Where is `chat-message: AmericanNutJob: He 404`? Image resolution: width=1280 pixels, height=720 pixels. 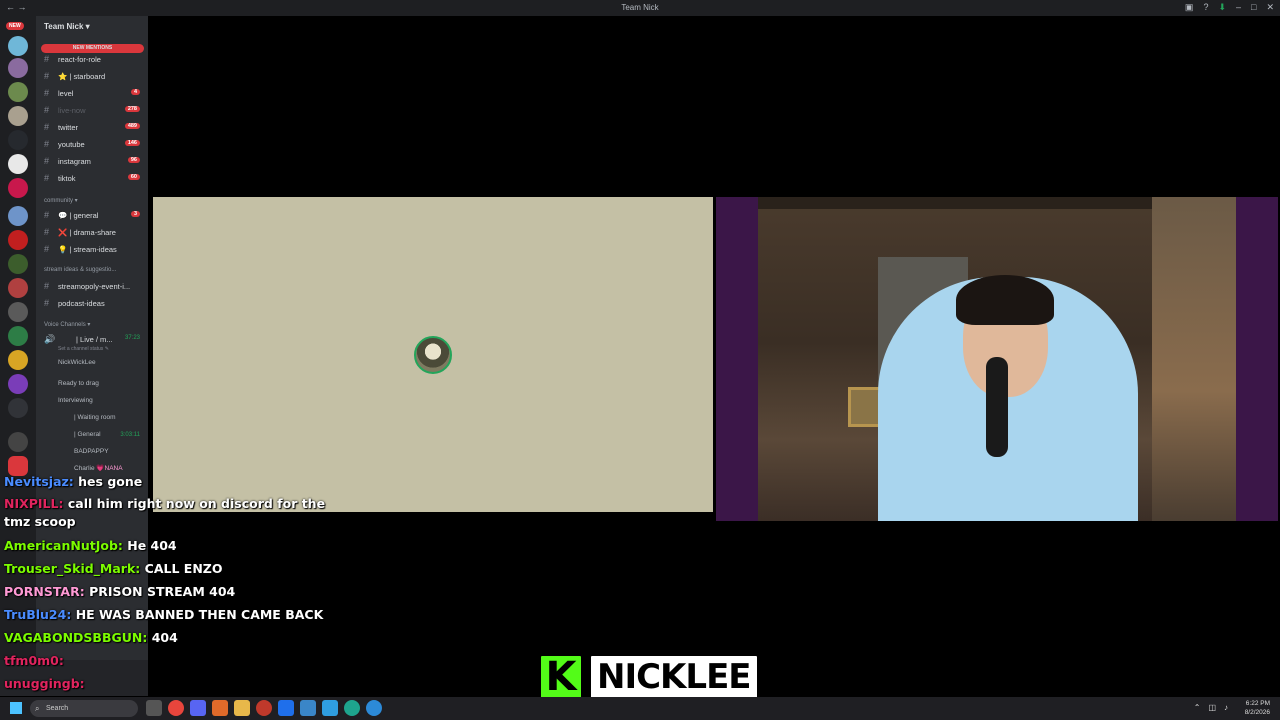 chat-message: AmericanNutJob: He 404 is located at coordinates (194, 545).